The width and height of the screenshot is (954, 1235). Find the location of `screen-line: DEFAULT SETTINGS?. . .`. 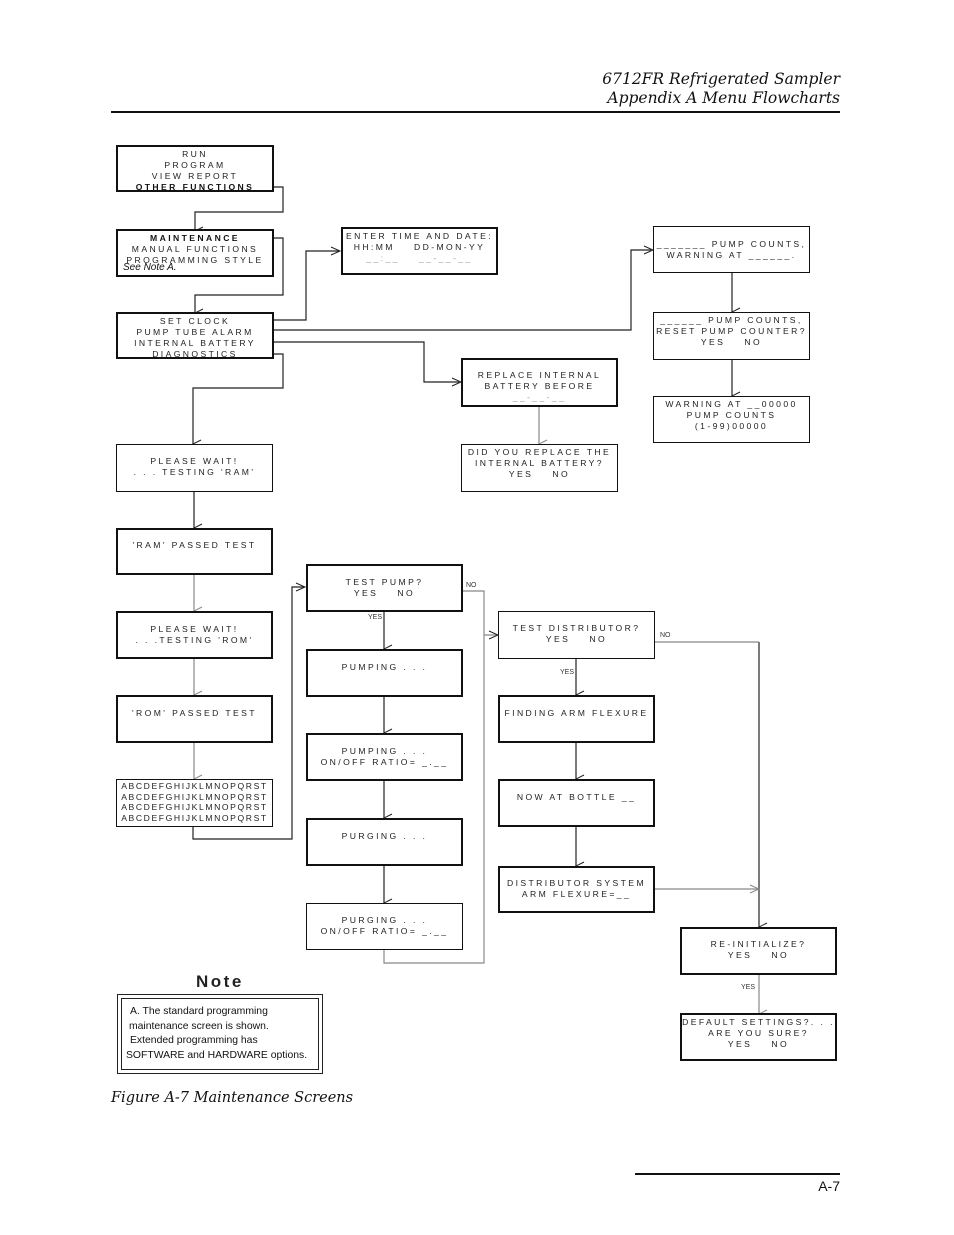

screen-line: DEFAULT SETTINGS?. . . is located at coordinates (758, 1022).